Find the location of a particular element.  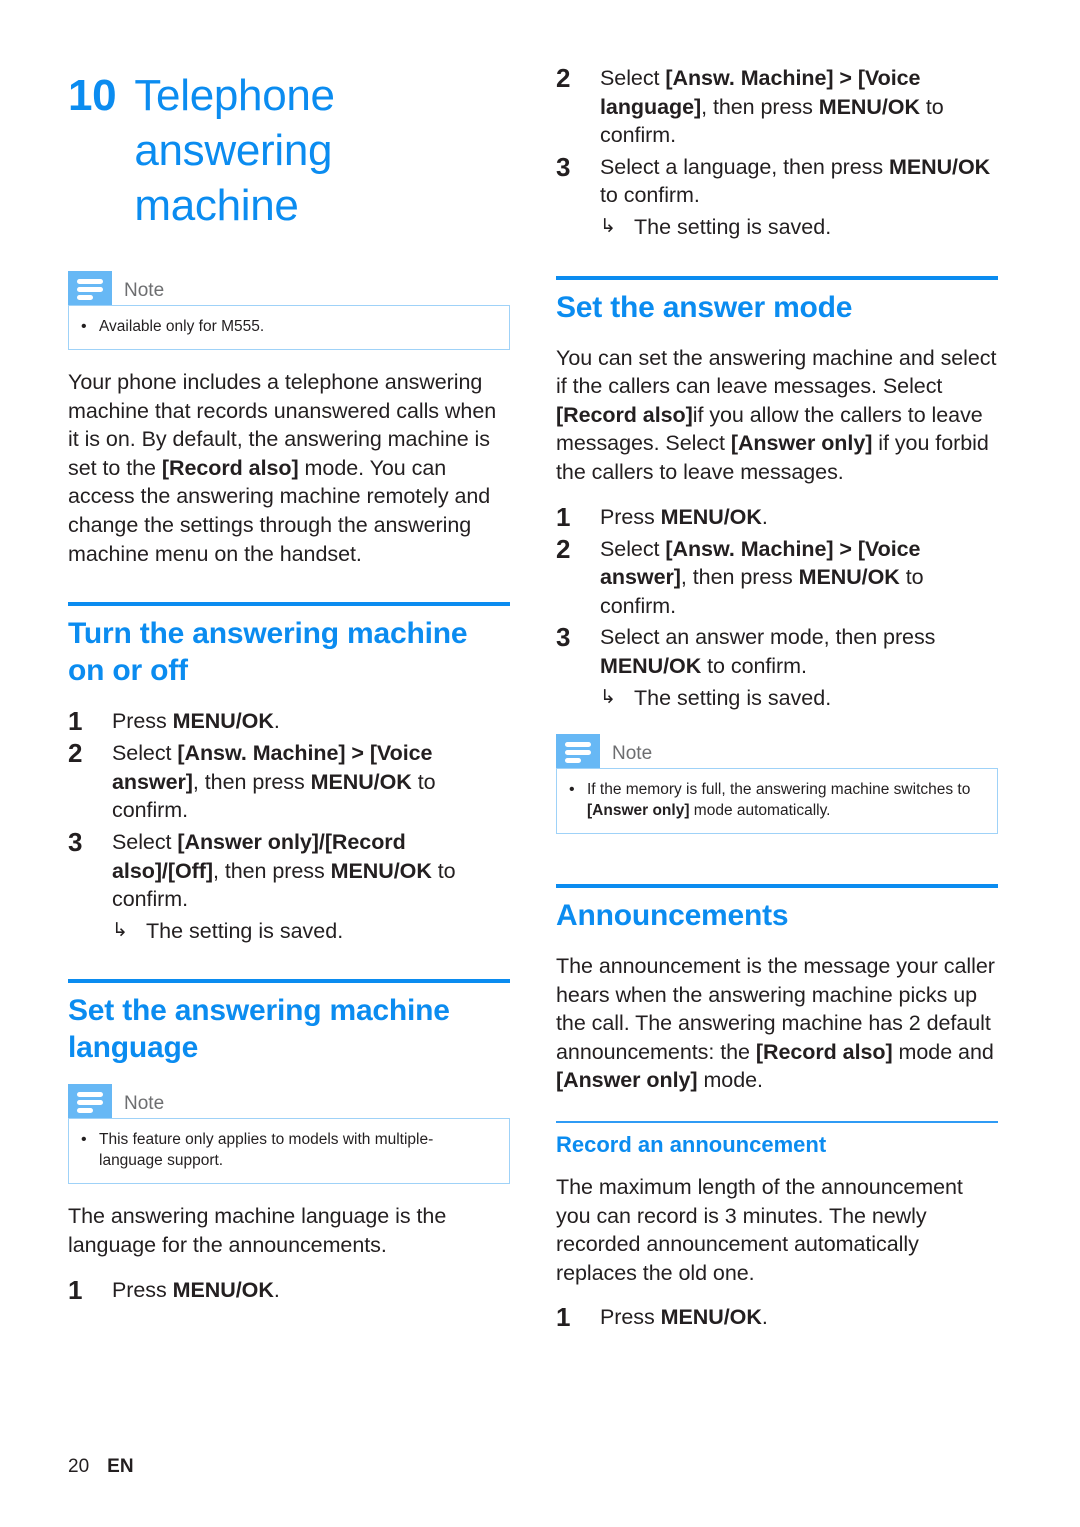

answer-mode-bold-2: [Answer only] is located at coordinates (801, 443).